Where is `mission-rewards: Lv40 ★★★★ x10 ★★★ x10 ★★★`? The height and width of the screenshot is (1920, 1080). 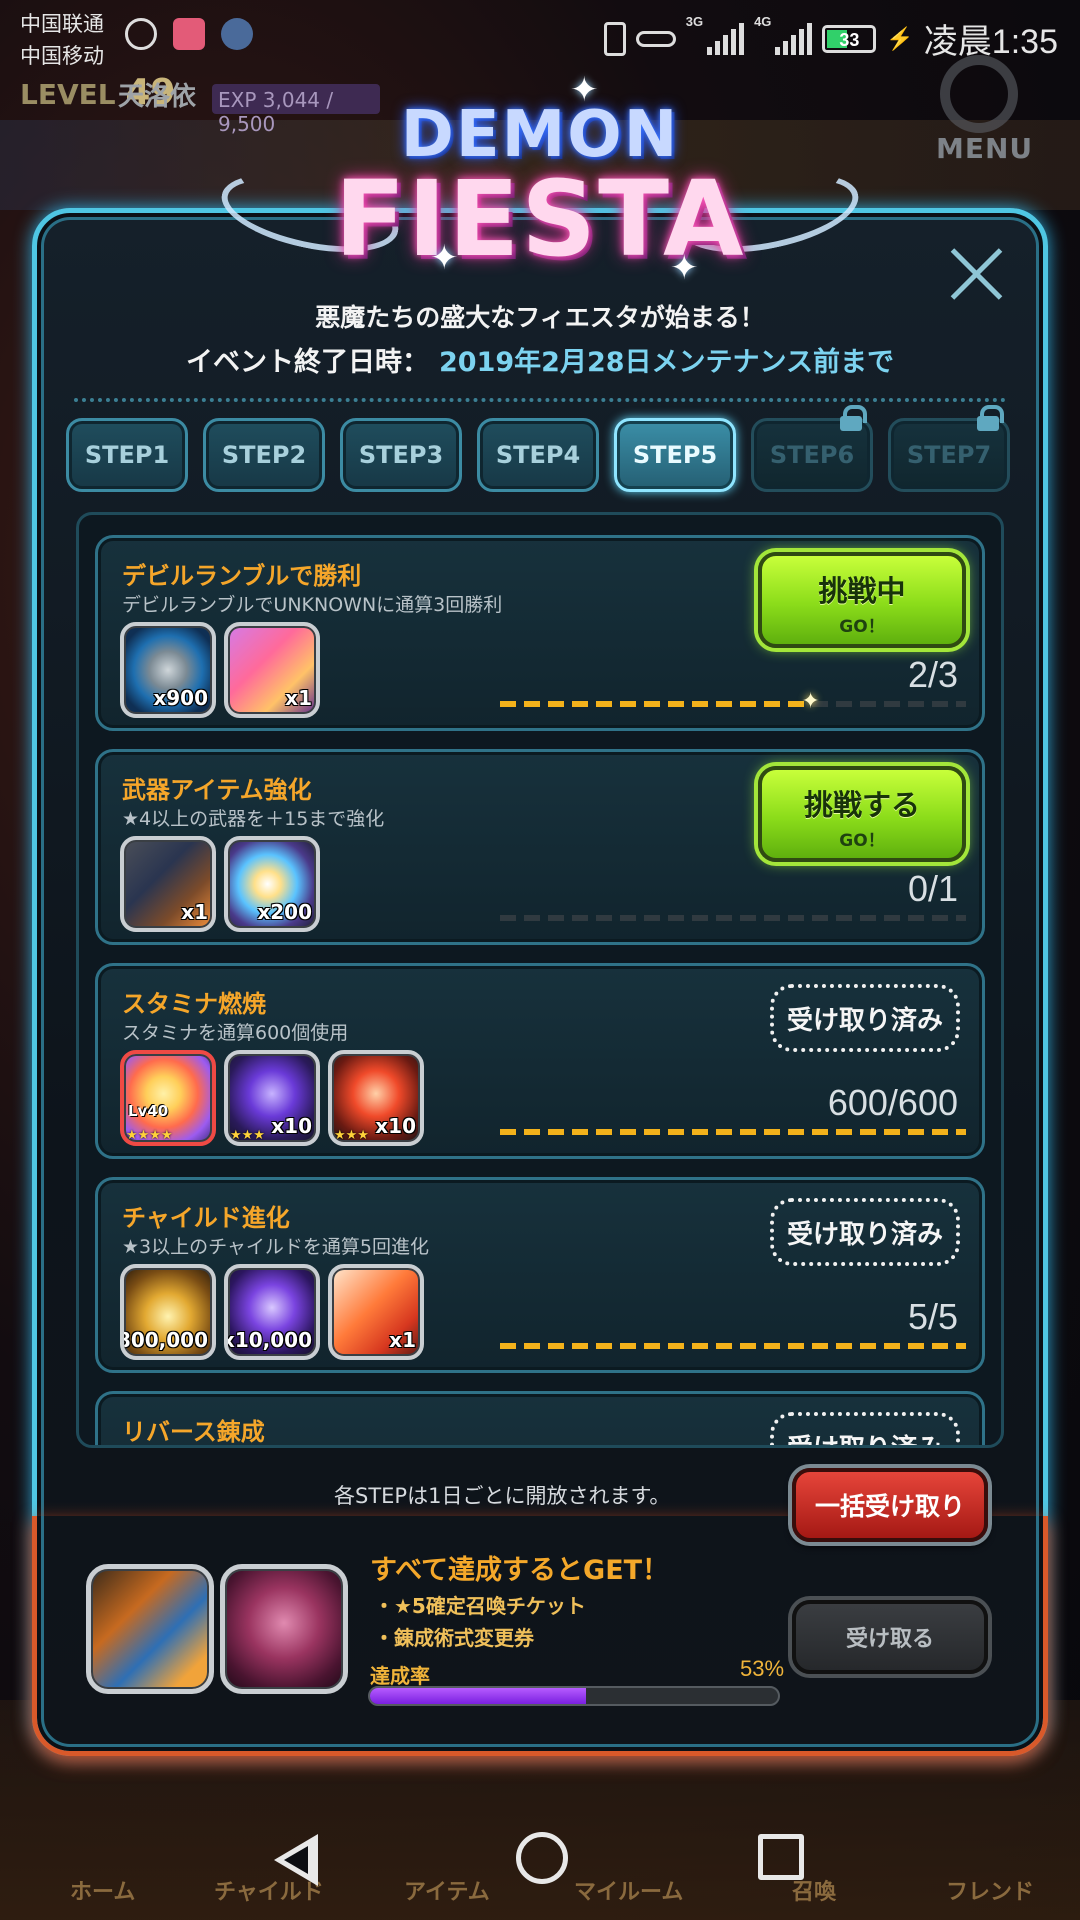
mission-rewards: Lv40 ★★★★ x10 ★★★ x10 ★★★ is located at coordinates (272, 1098).